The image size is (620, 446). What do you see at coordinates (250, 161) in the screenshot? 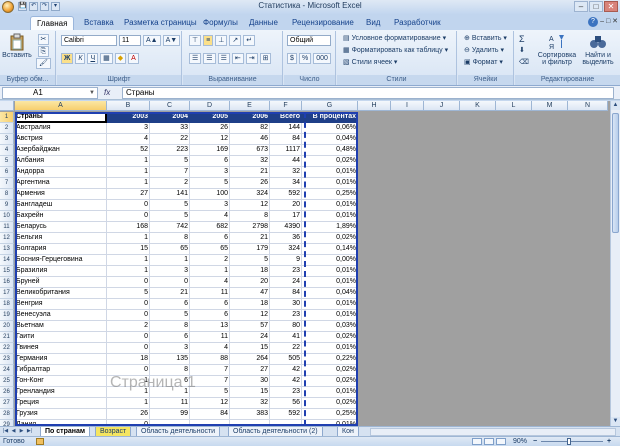
I see `table-cell: 32` at bounding box center [250, 161].